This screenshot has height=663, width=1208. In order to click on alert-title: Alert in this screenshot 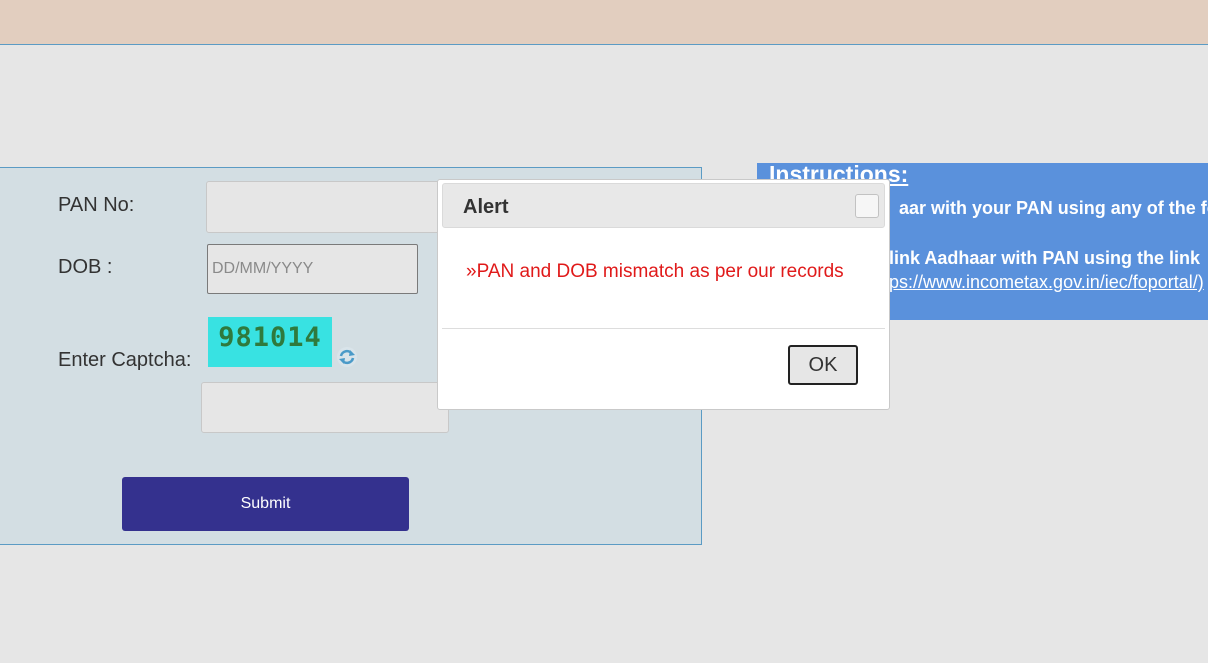, I will do `click(486, 207)`.